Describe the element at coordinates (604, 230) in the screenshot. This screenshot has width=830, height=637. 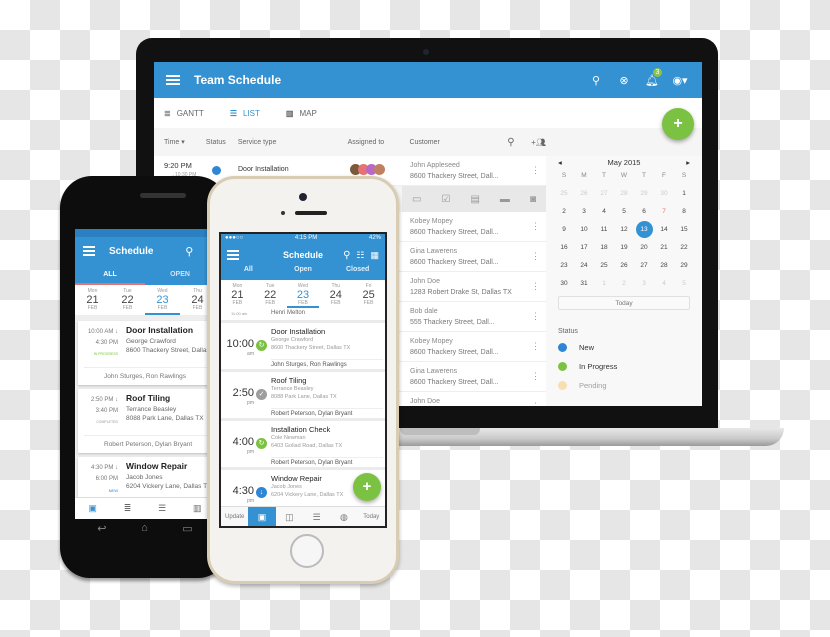
I see `calendar-day: 11` at that location.